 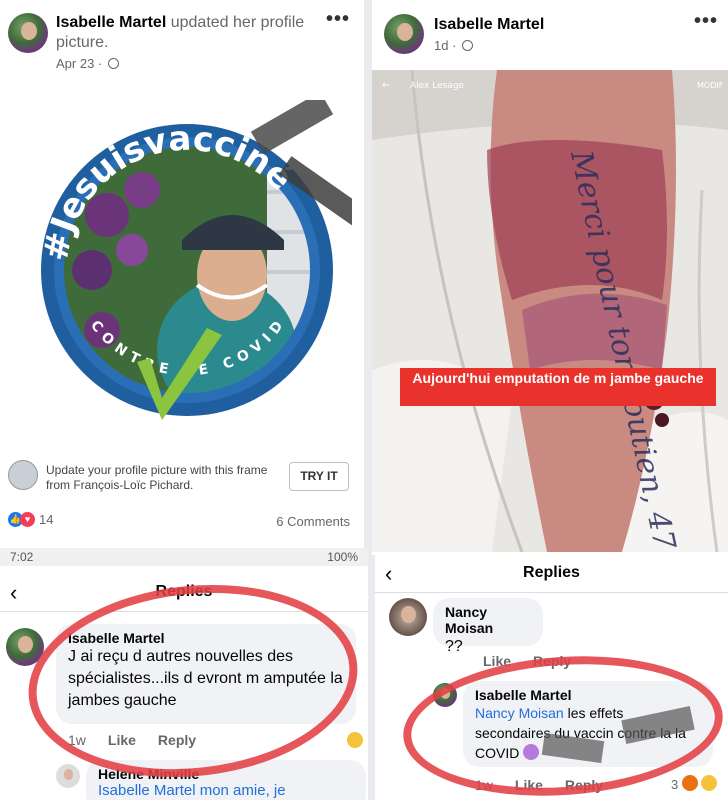 What do you see at coordinates (23, 475) in the screenshot?
I see `frame-author-avatar` at bounding box center [23, 475].